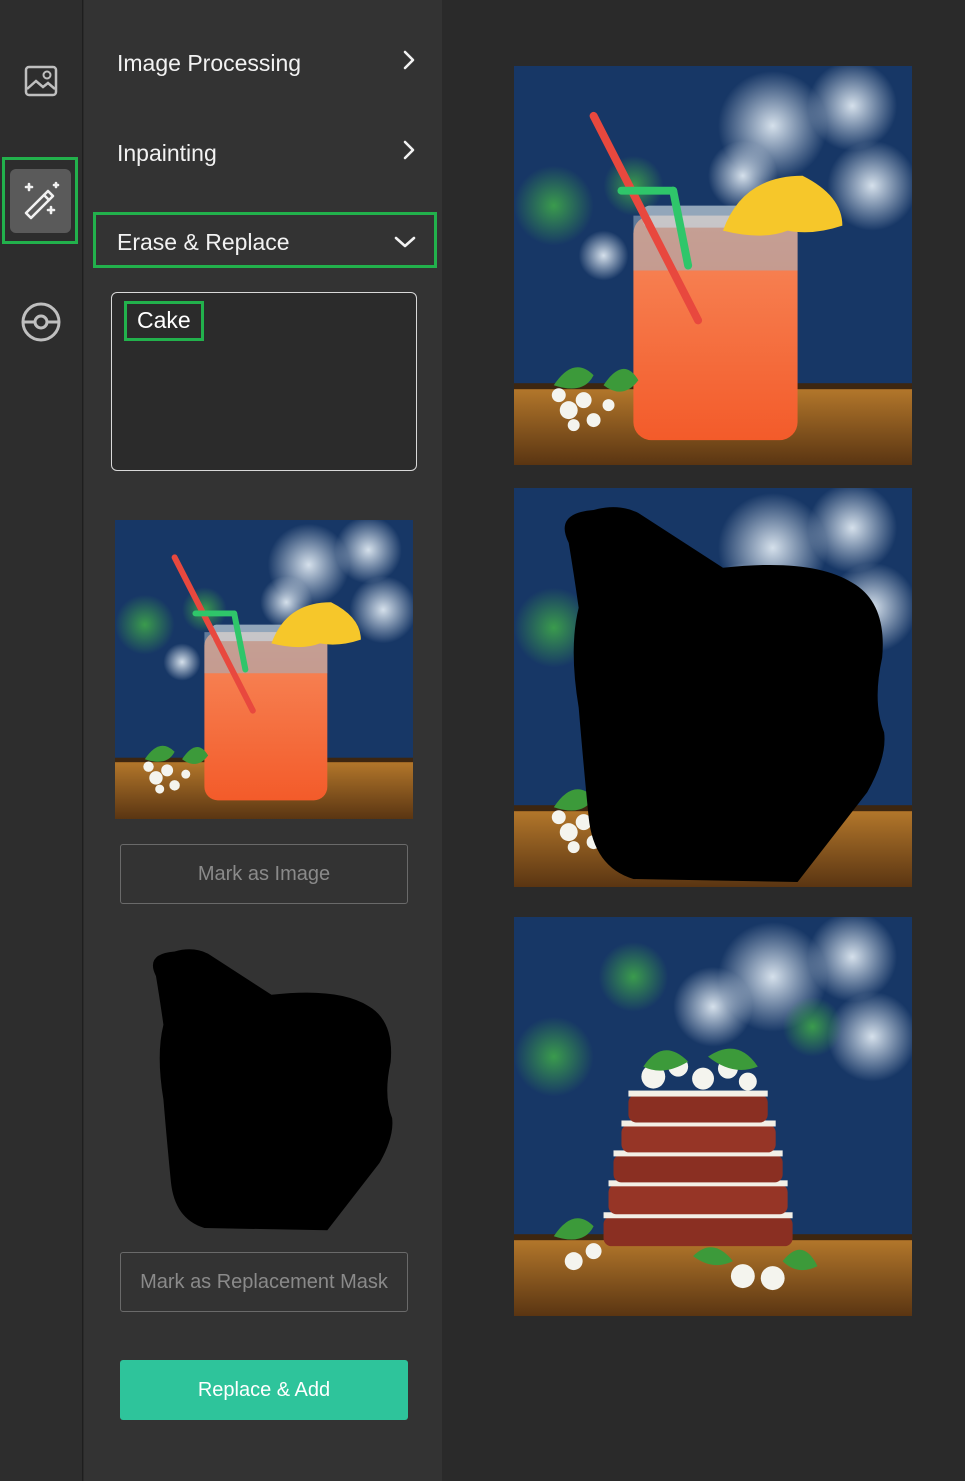  What do you see at coordinates (209, 62) in the screenshot?
I see `accordion-label: Image Processing` at bounding box center [209, 62].